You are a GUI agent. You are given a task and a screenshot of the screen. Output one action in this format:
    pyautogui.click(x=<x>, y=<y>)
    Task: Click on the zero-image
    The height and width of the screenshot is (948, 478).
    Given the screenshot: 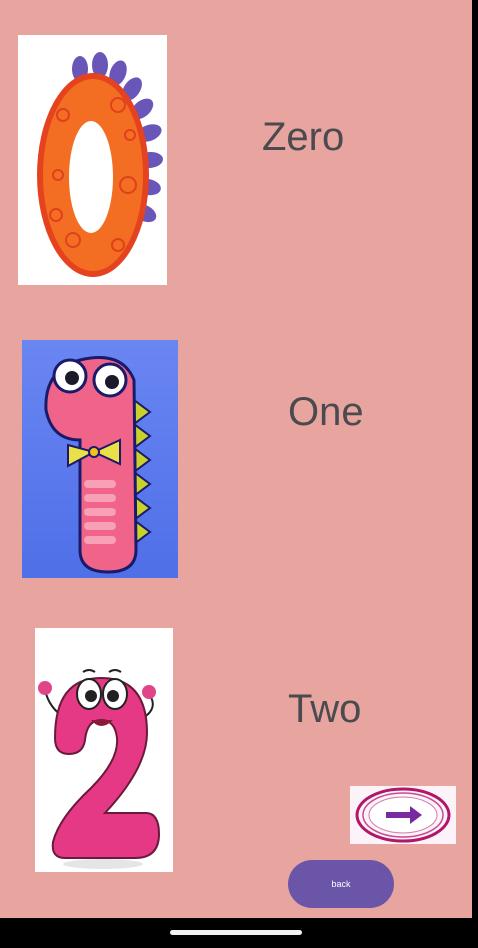 What is the action you would take?
    pyautogui.click(x=92, y=160)
    